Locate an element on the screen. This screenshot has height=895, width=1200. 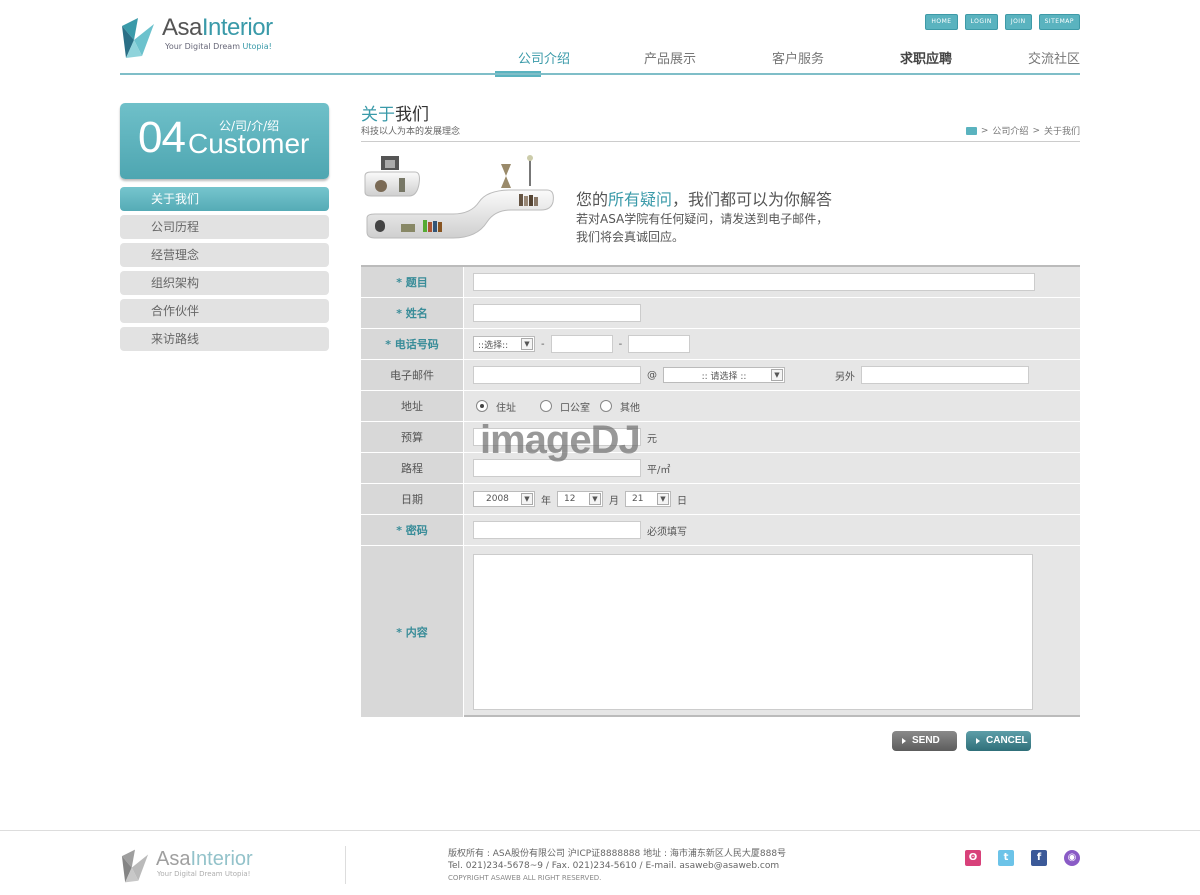
nav-item-service: 客户服务 is located at coordinates (798, 57).